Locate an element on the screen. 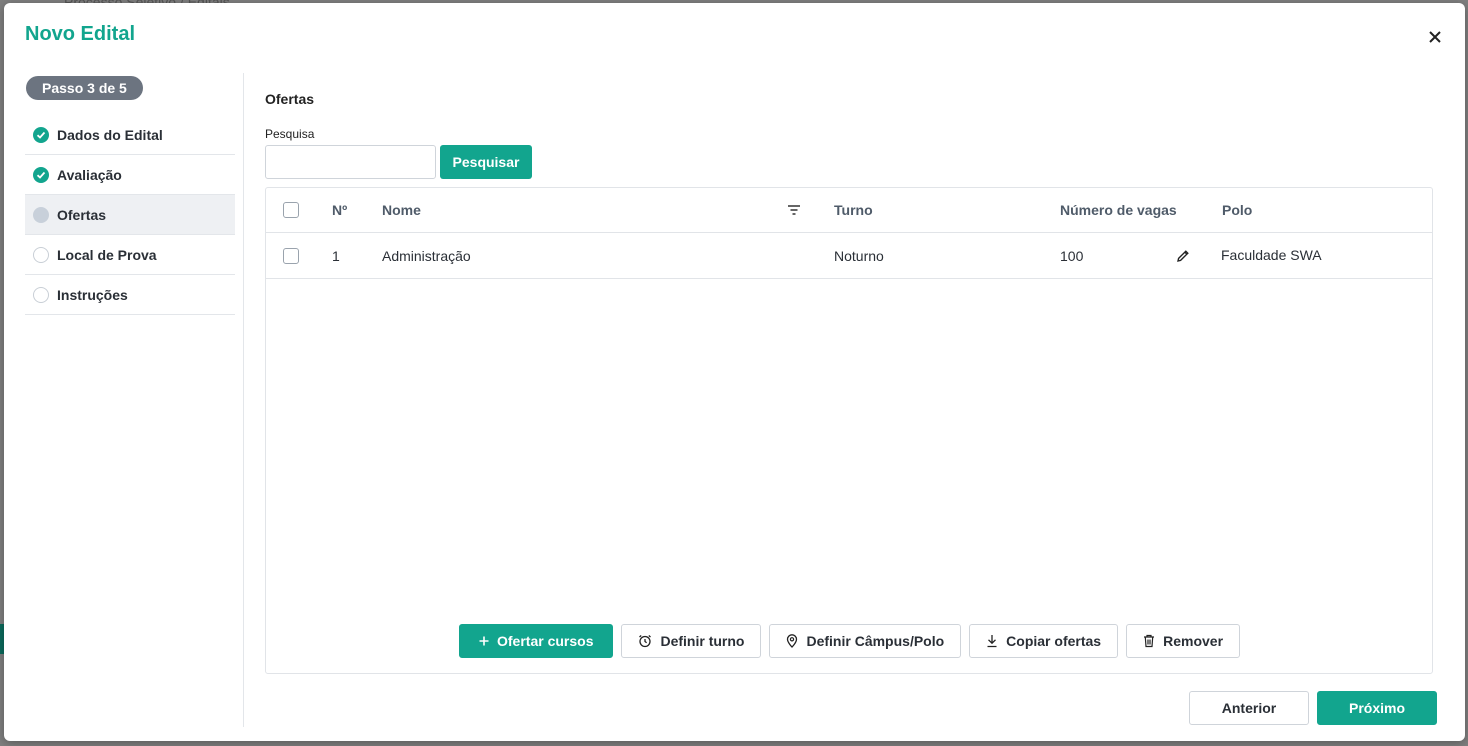 The width and height of the screenshot is (1468, 746). filter-icon is located at coordinates (794, 210).